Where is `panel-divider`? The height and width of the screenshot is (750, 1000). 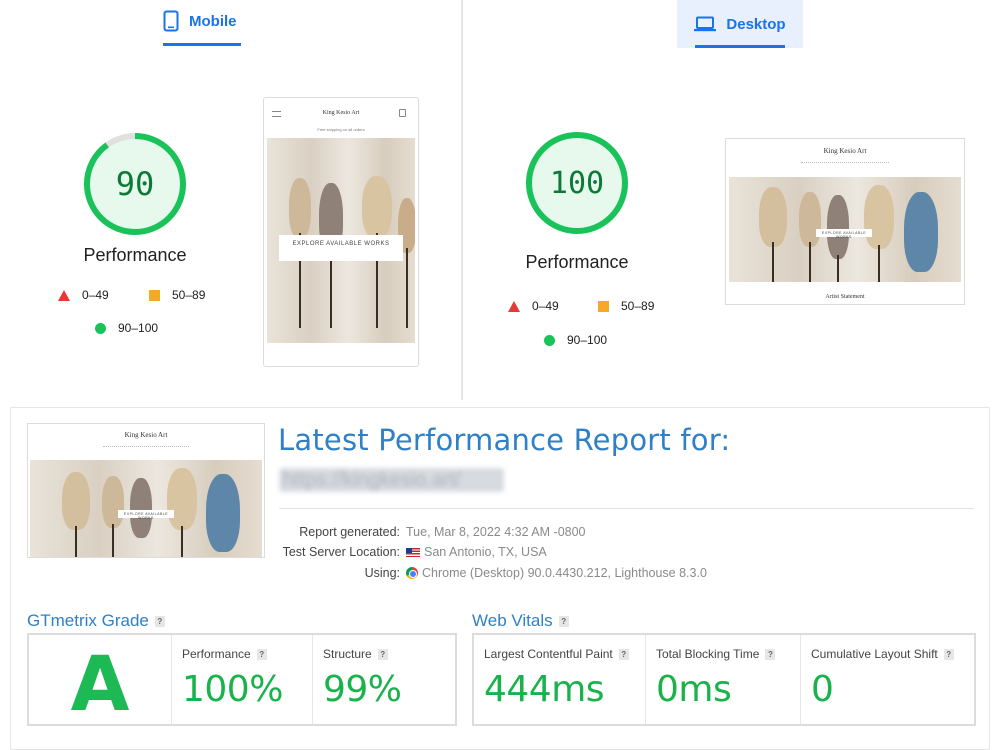
panel-divider is located at coordinates (462, 200).